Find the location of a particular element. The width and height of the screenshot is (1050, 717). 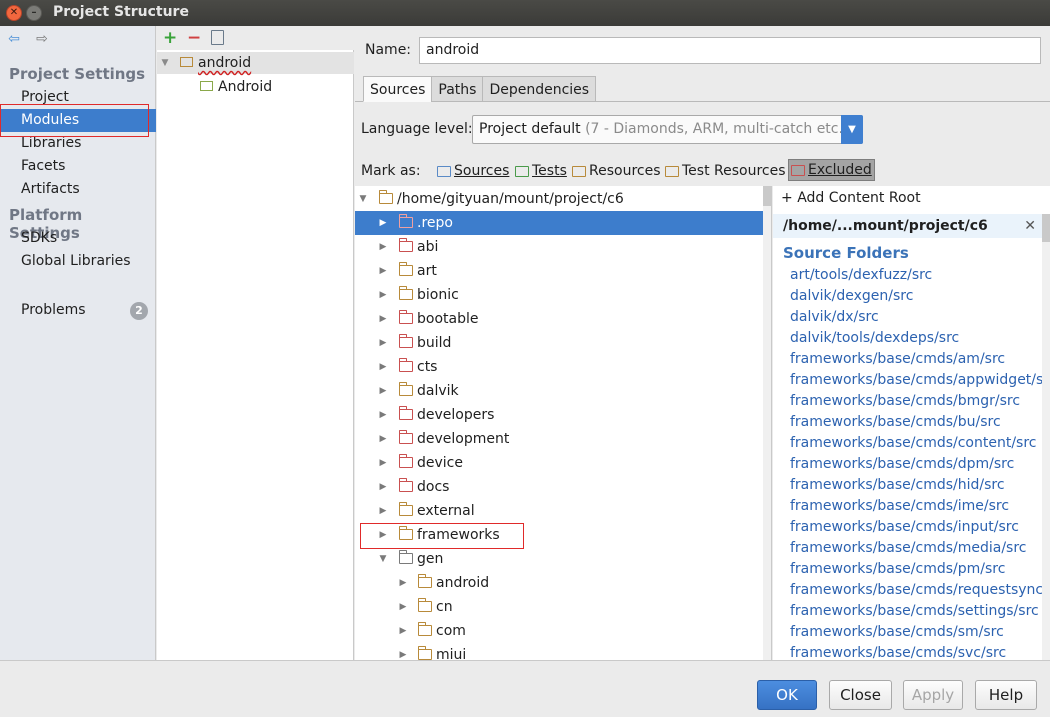

back-arrow-icon: ⇦ is located at coordinates (14, 39).